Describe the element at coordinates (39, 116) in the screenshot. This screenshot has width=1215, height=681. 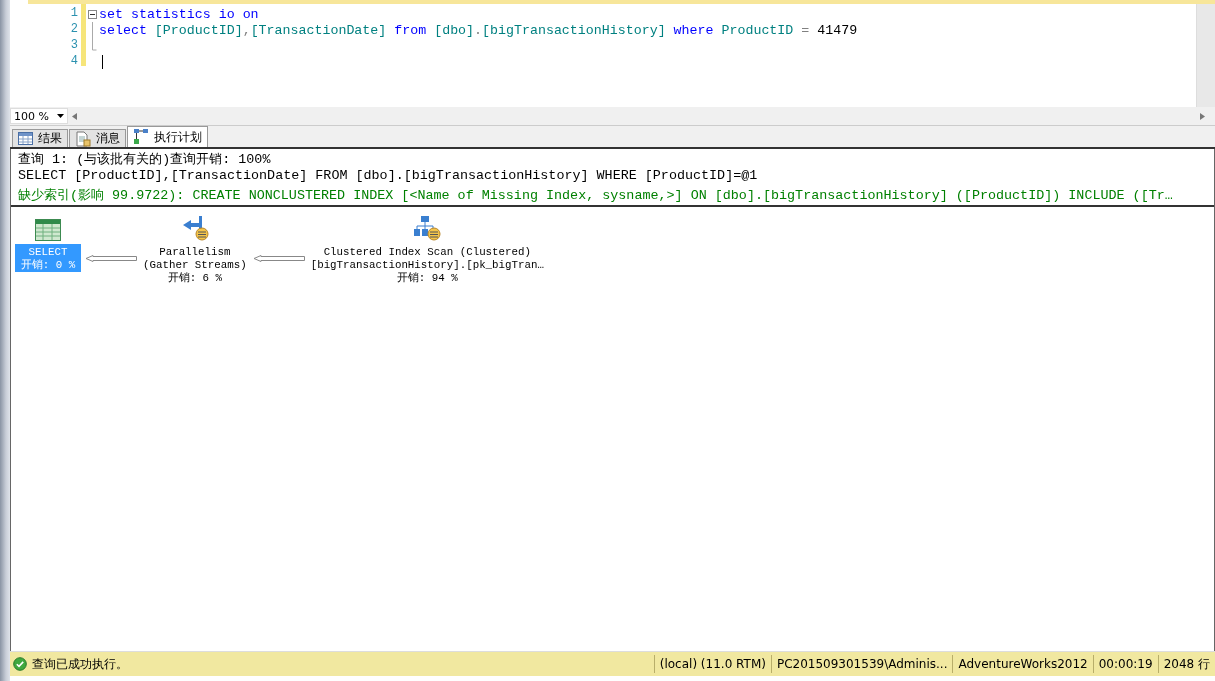
I see `zoom-dropdown: 100 %` at that location.